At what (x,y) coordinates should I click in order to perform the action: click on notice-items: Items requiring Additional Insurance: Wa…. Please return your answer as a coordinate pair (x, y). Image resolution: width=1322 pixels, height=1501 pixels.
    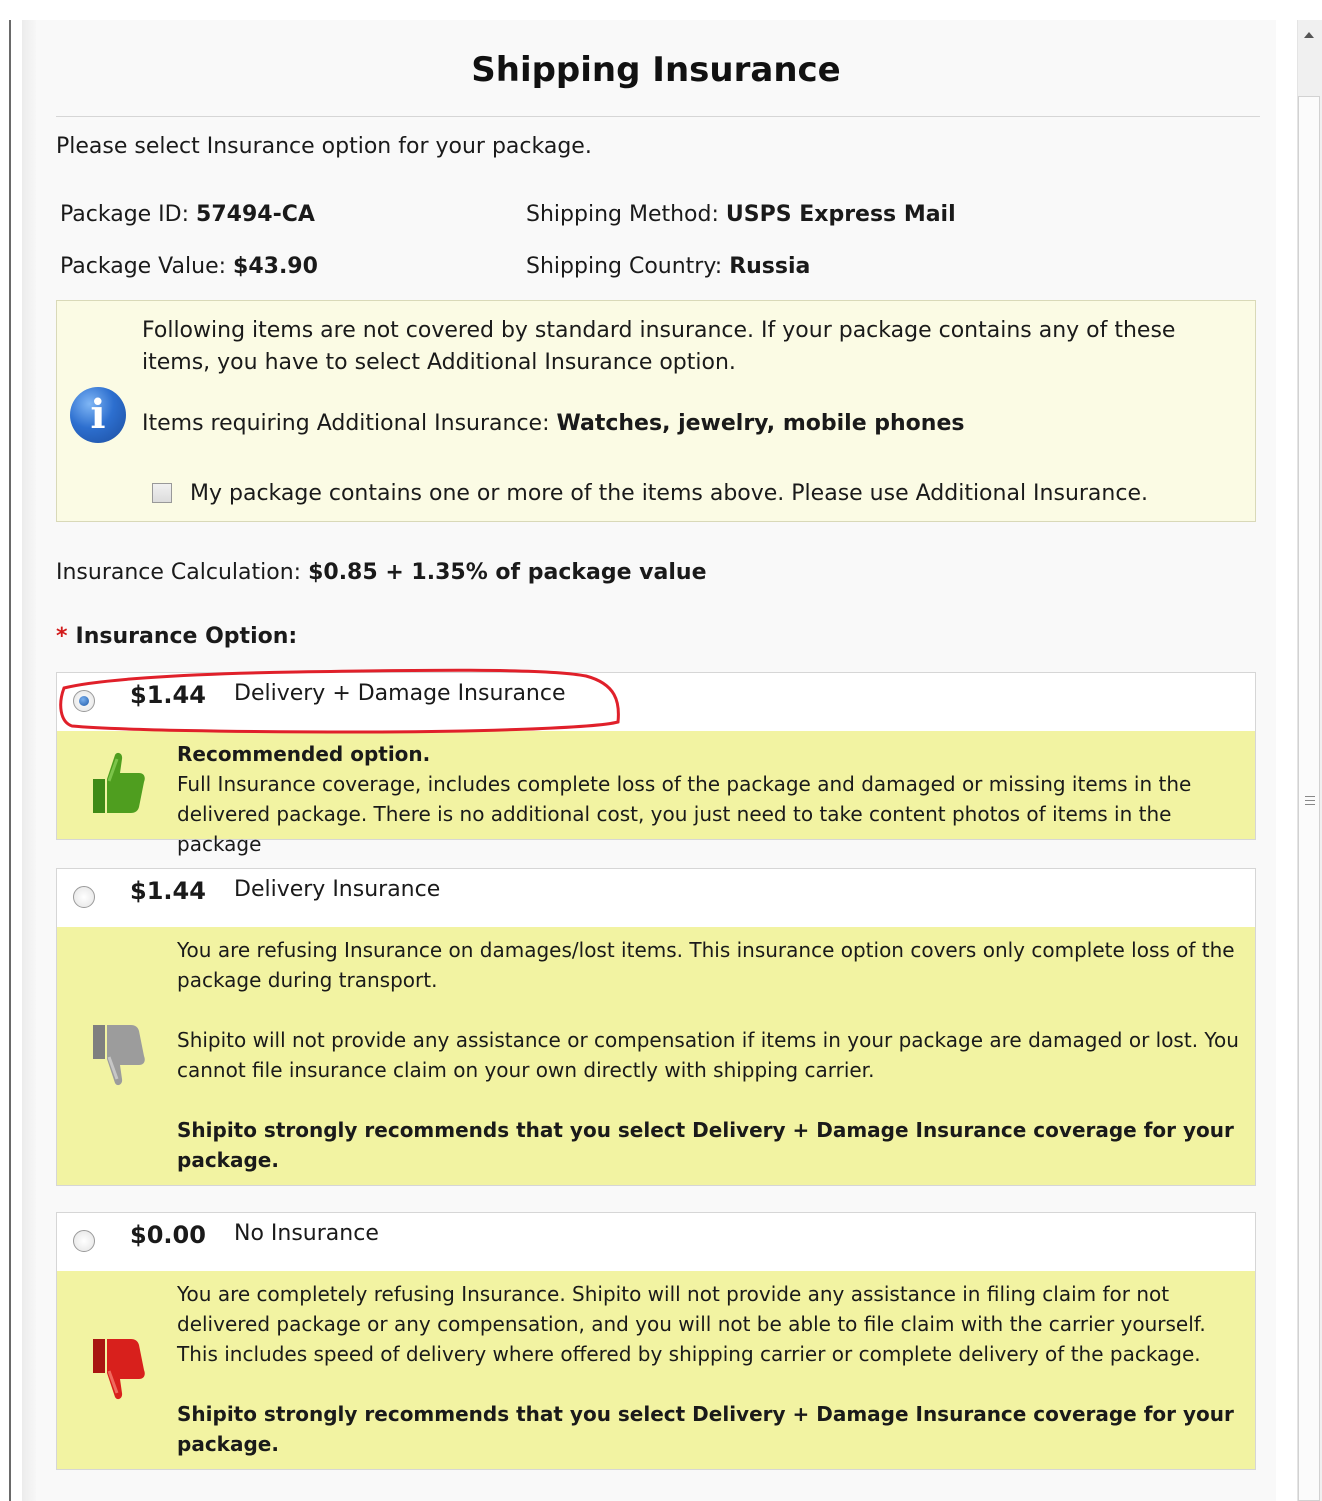
    Looking at the image, I should click on (553, 423).